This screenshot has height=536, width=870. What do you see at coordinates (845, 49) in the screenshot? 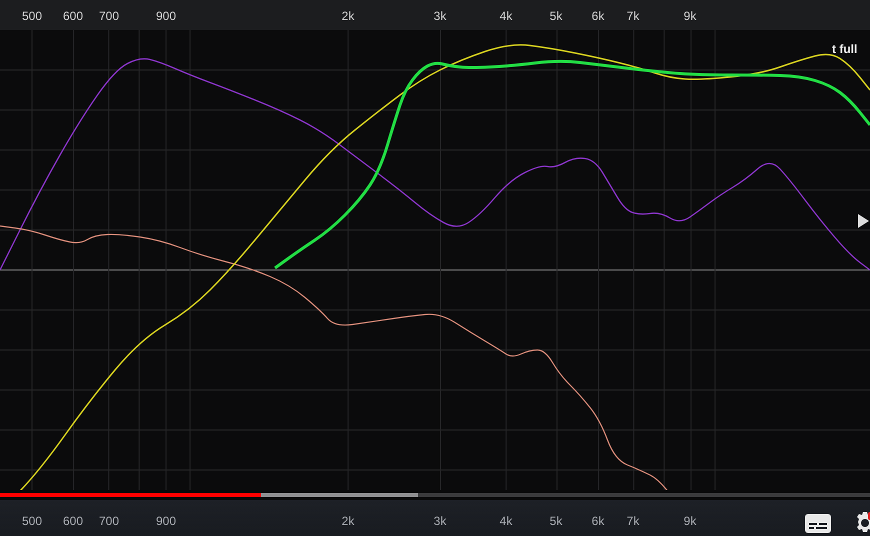
I see `legend-text: t full` at bounding box center [845, 49].